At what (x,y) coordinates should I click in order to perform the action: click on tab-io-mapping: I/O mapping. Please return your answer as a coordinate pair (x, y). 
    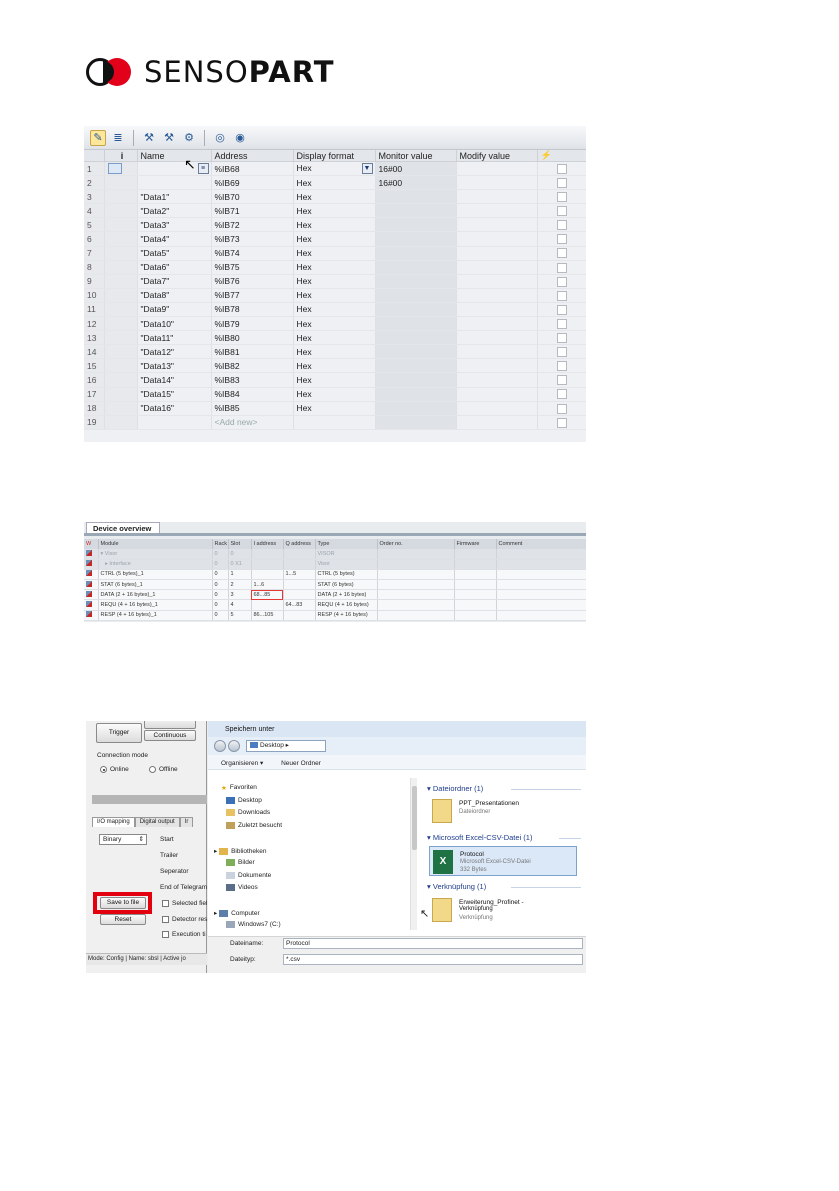
    Looking at the image, I should click on (113, 822).